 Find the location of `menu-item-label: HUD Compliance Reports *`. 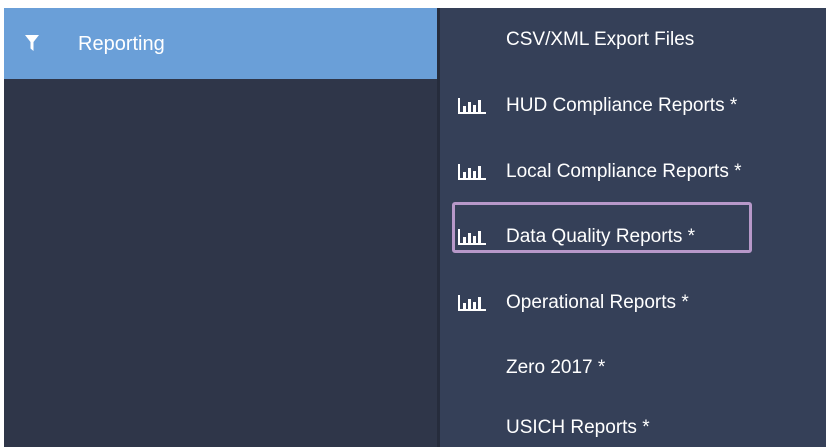

menu-item-label: HUD Compliance Reports * is located at coordinates (622, 105).